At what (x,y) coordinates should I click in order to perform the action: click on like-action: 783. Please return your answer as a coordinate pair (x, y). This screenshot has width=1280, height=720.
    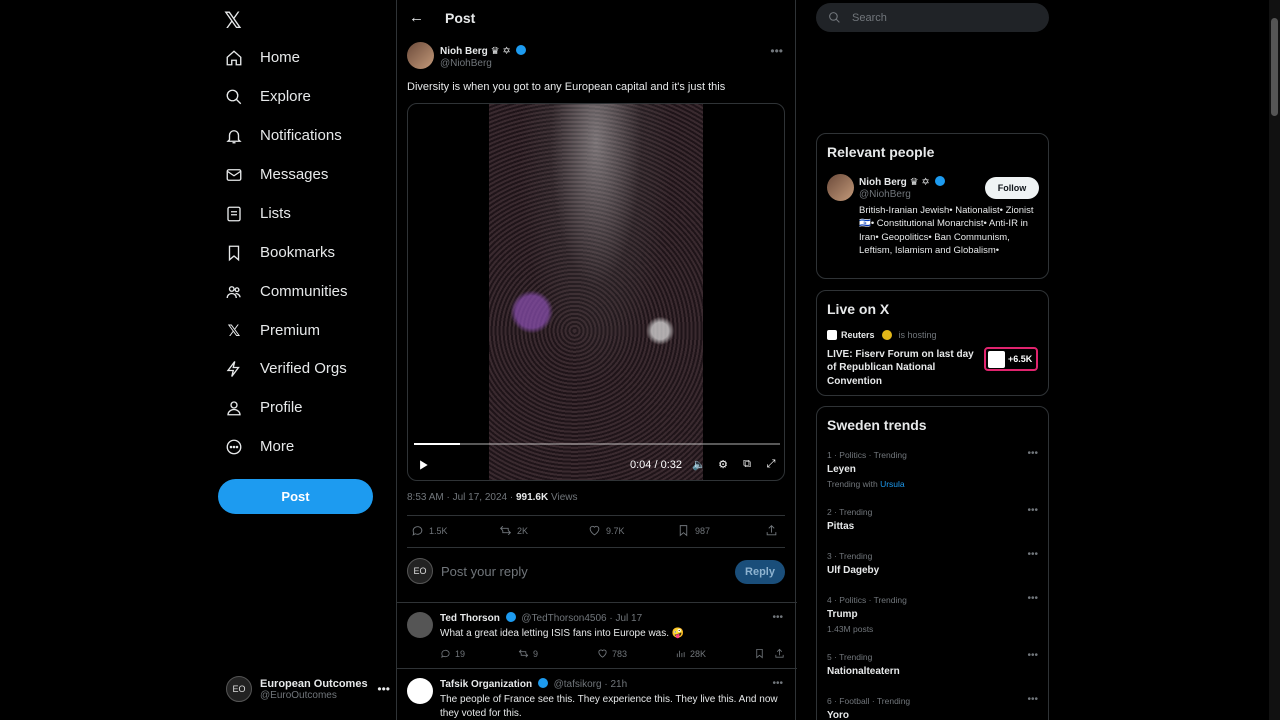
    Looking at the image, I should click on (612, 653).